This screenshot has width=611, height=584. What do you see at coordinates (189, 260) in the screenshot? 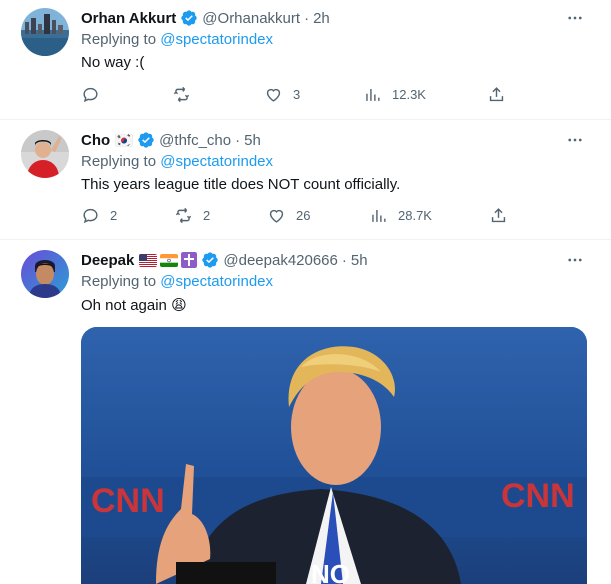
I see `cross-icon` at bounding box center [189, 260].